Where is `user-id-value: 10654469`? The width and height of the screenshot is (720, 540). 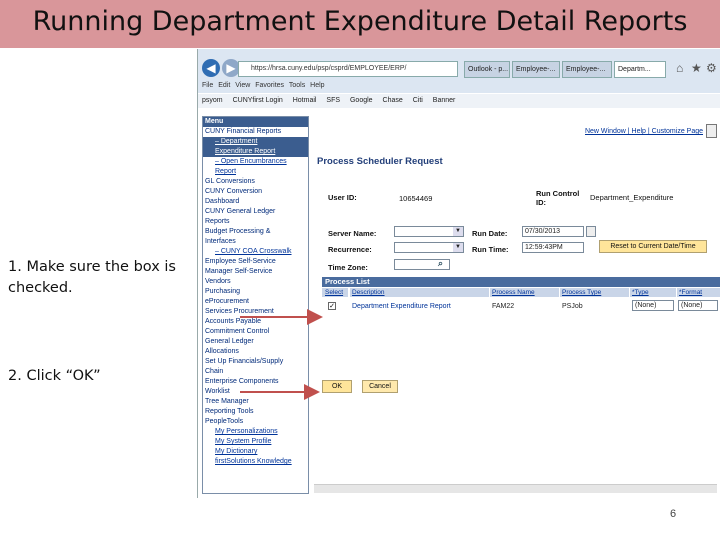
user-id-value: 10654469 is located at coordinates (416, 198).